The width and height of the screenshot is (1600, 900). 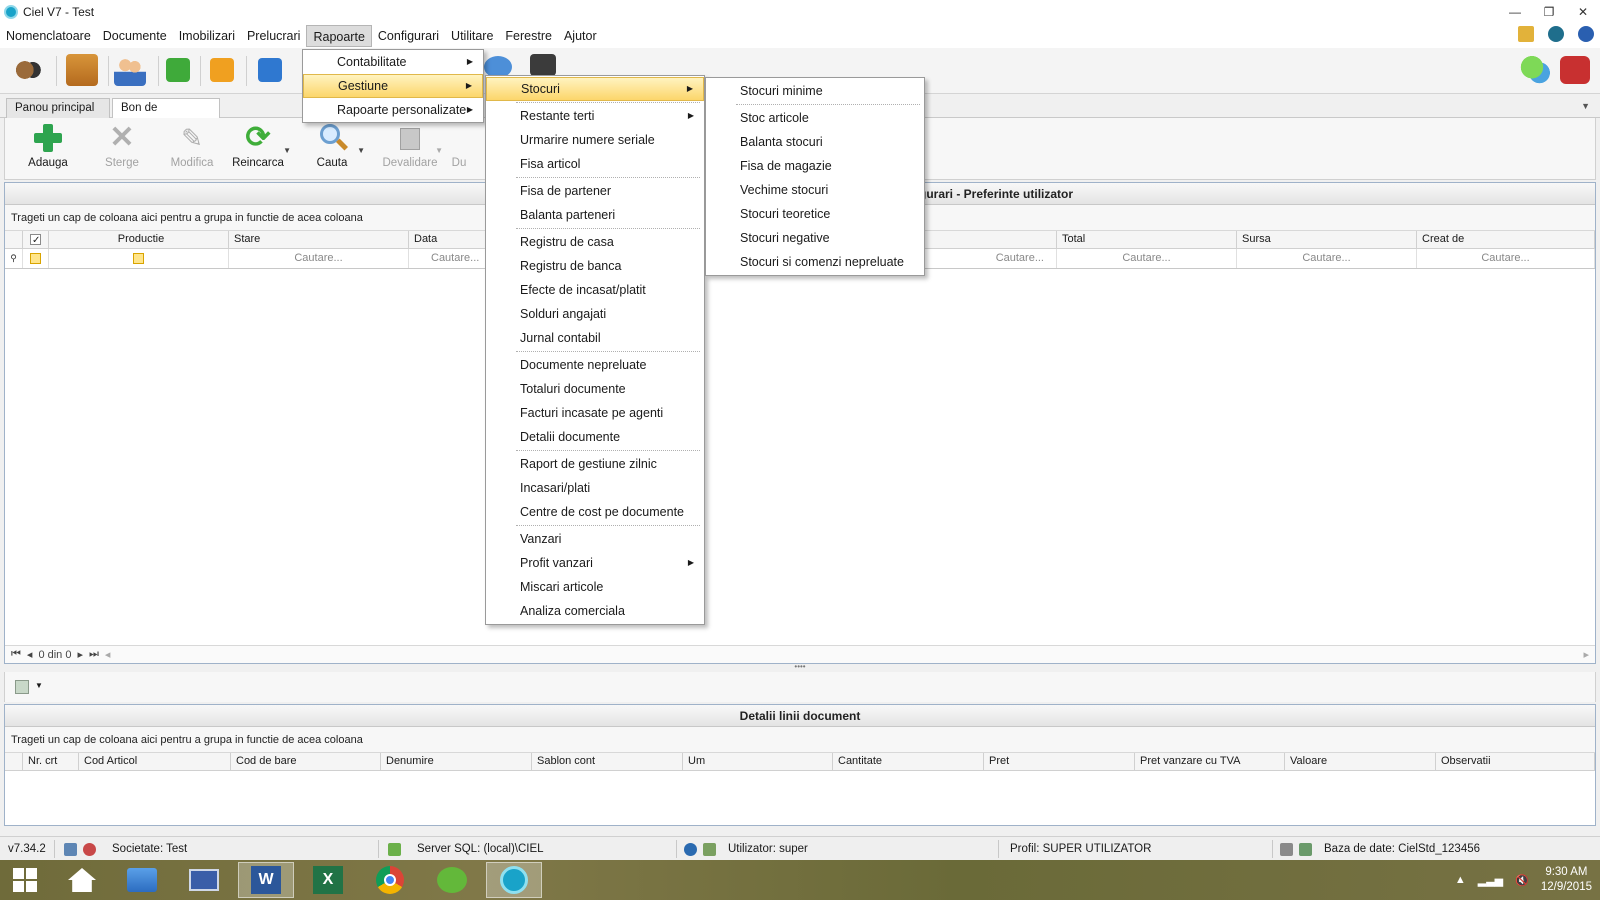 What do you see at coordinates (287, 150) in the screenshot?
I see `reload-dropdown-icon: ▼` at bounding box center [287, 150].